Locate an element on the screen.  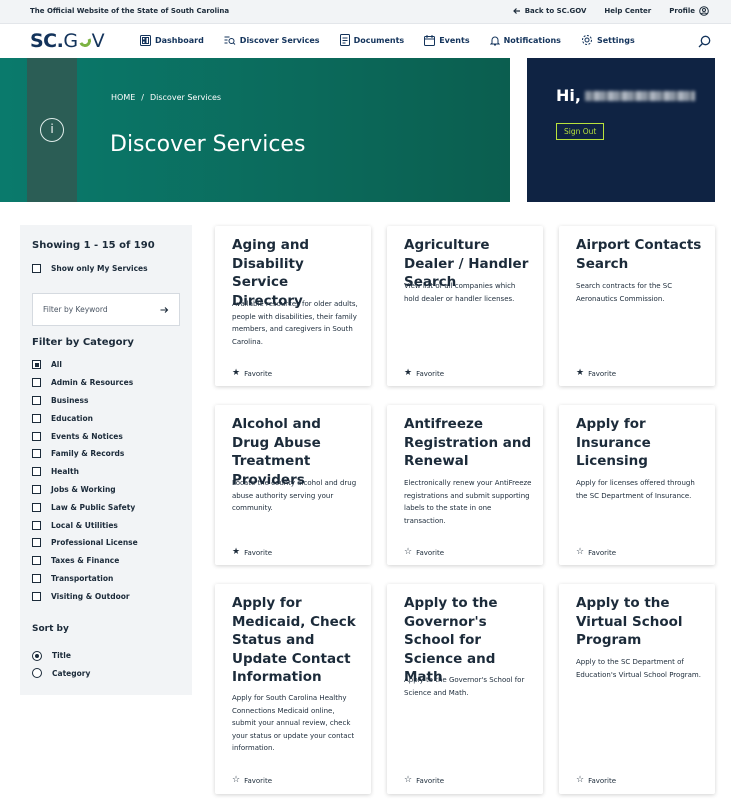
sort-options: Title Category is located at coordinates (61, 664).